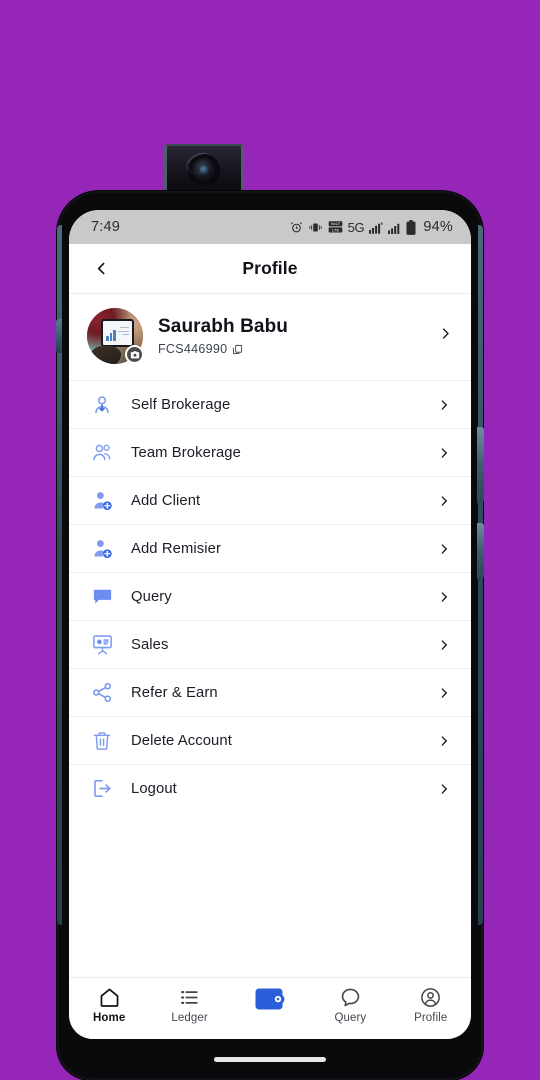  Describe the element at coordinates (394, 227) in the screenshot. I see `signal-bars-sim2-icon` at that location.